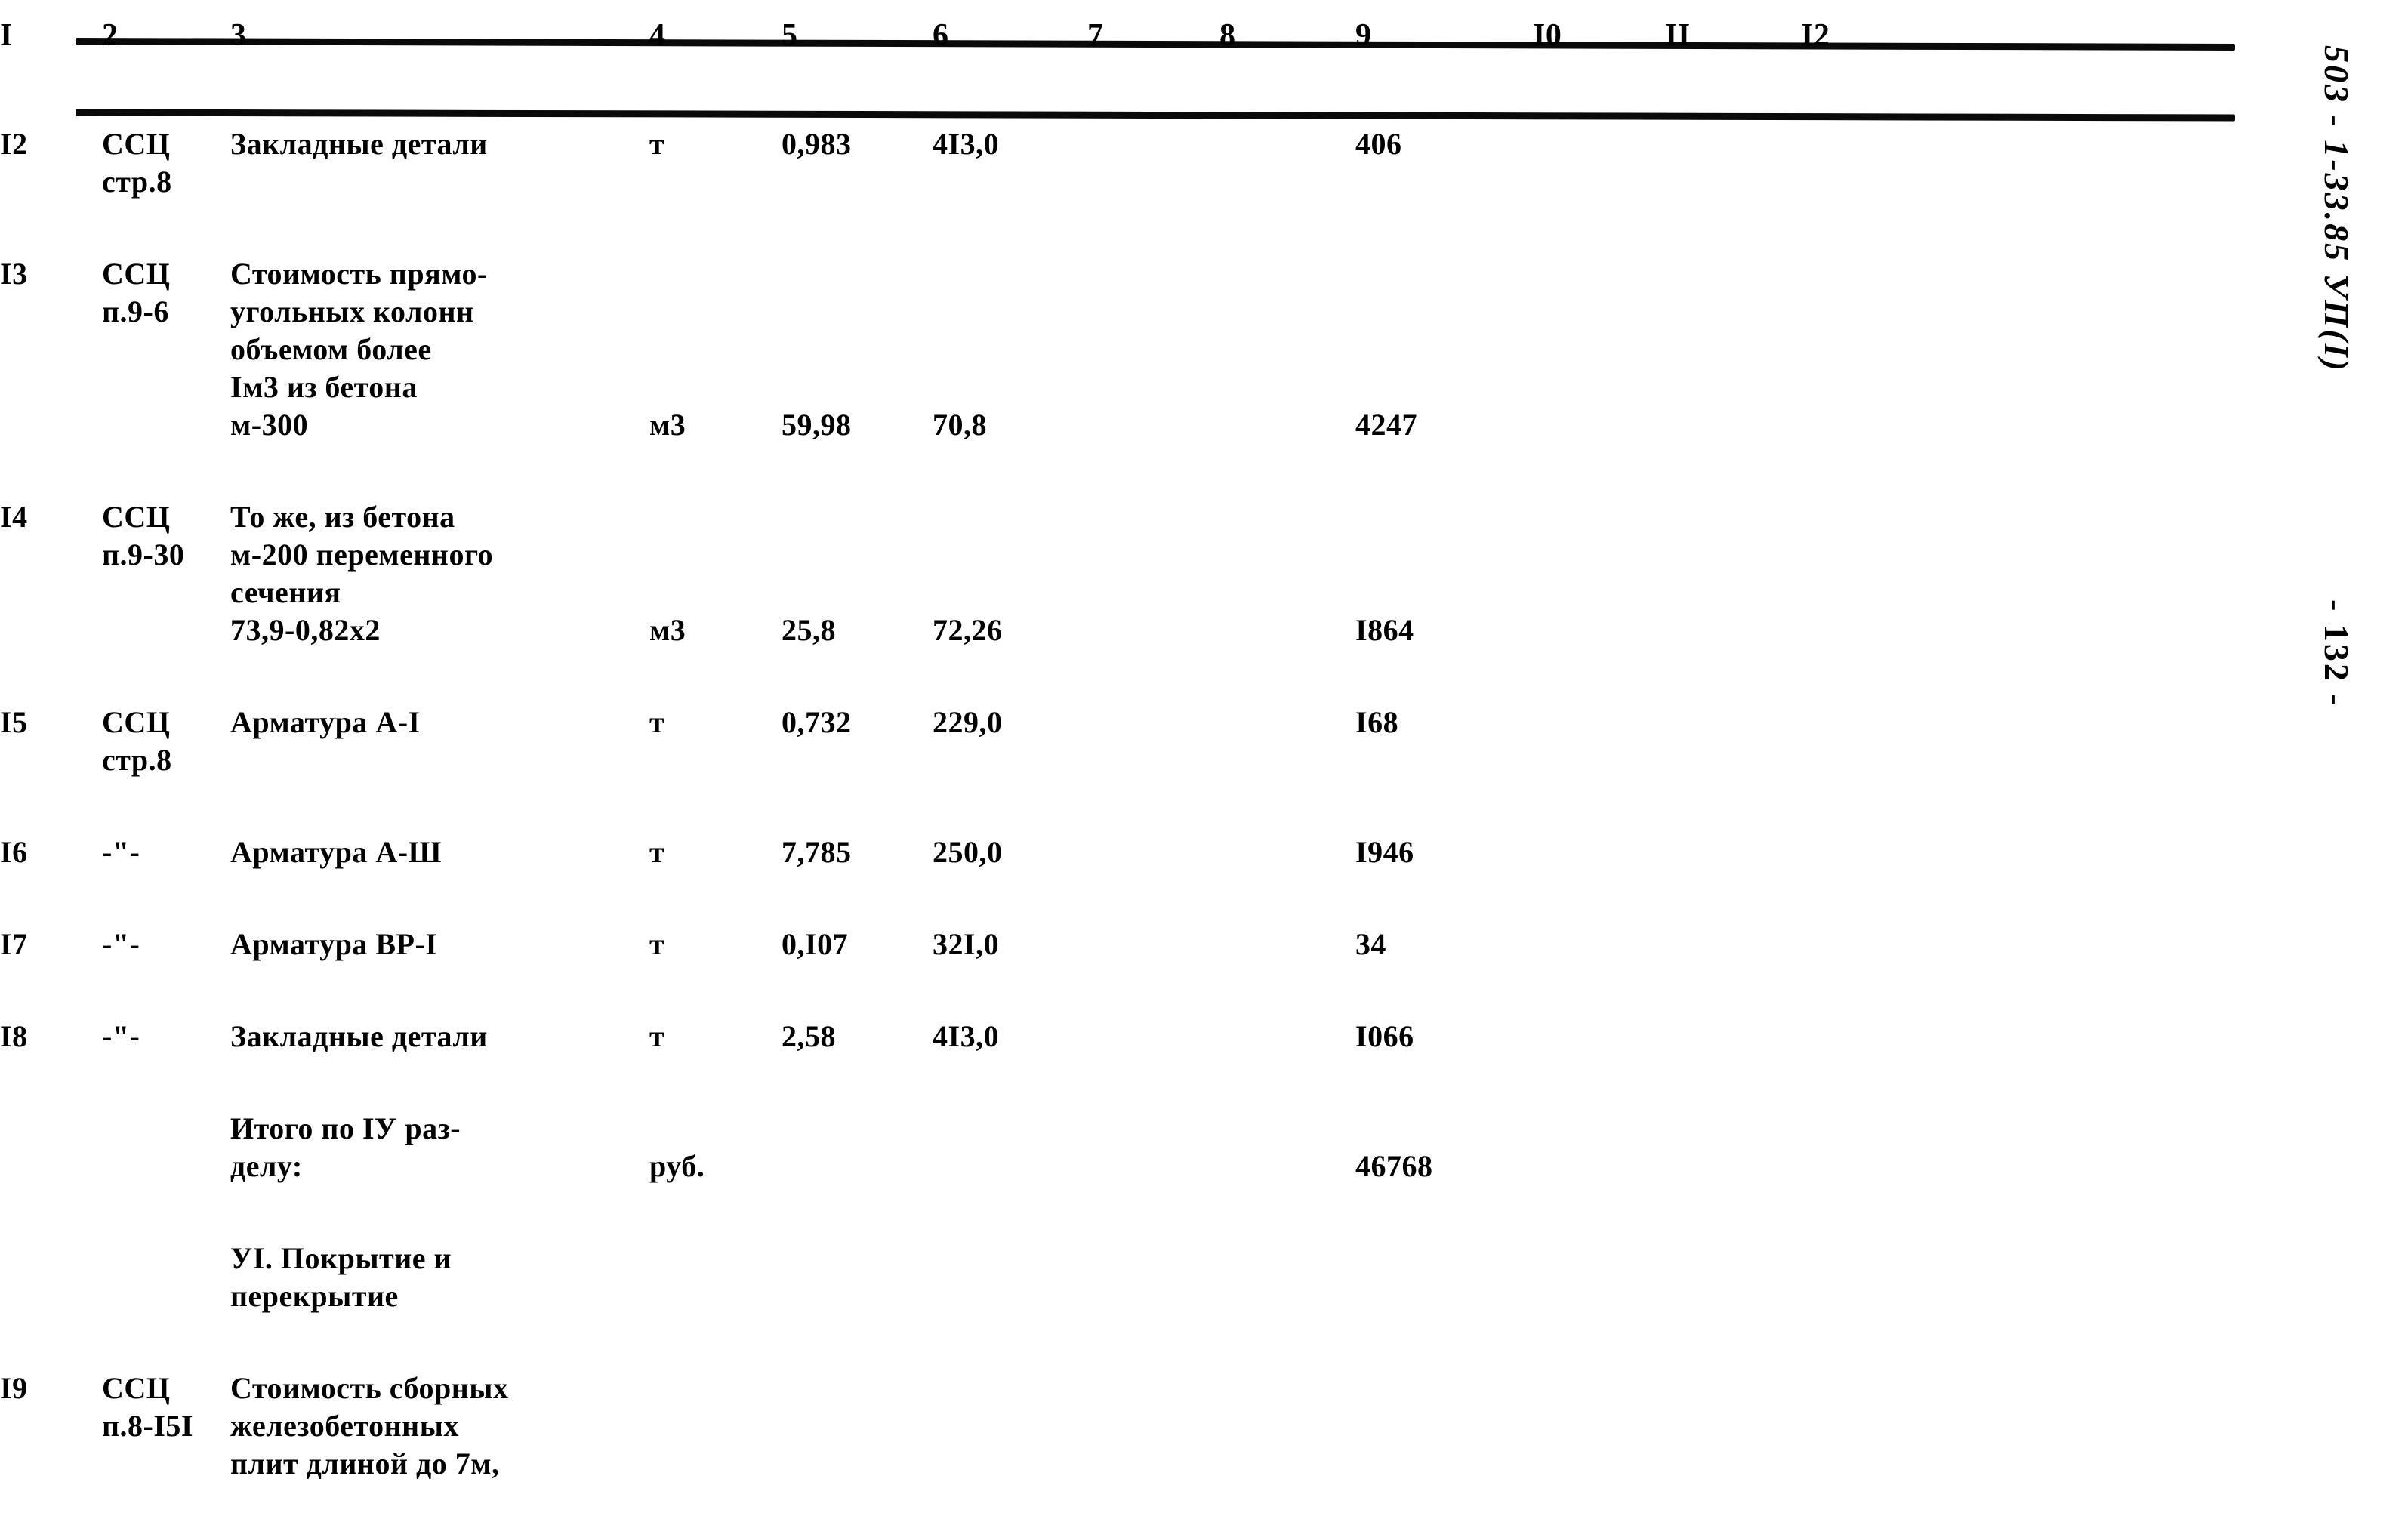 This screenshot has width=2408, height=1516. I want to click on row-quantity, so click(857, 1147).